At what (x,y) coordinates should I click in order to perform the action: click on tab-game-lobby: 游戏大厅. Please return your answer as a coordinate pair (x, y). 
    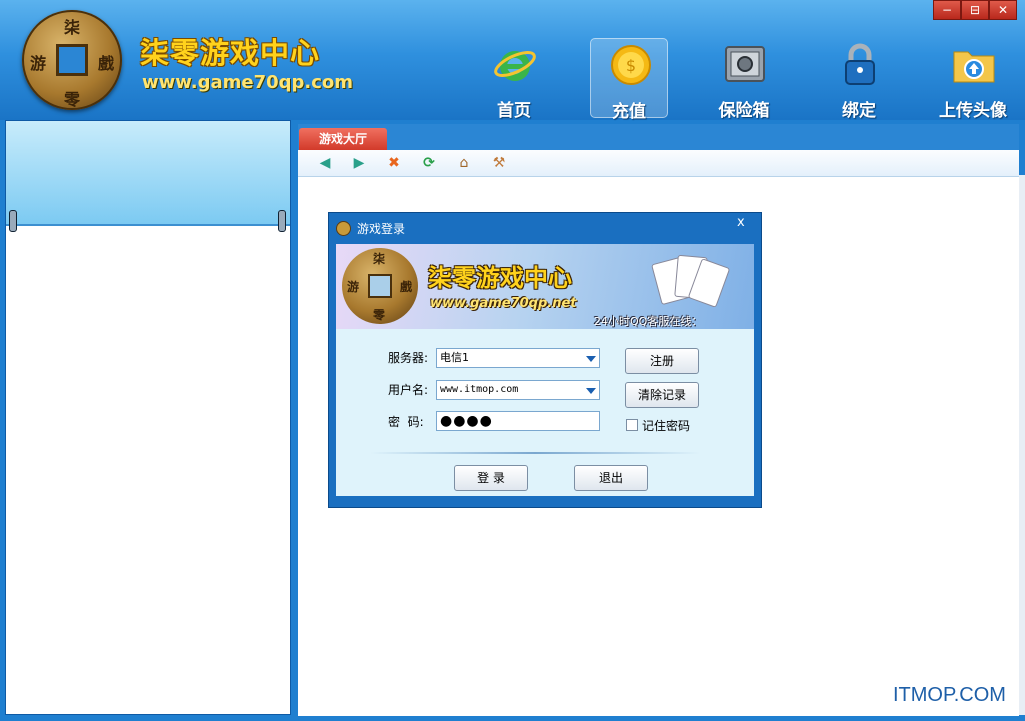
    Looking at the image, I should click on (343, 139).